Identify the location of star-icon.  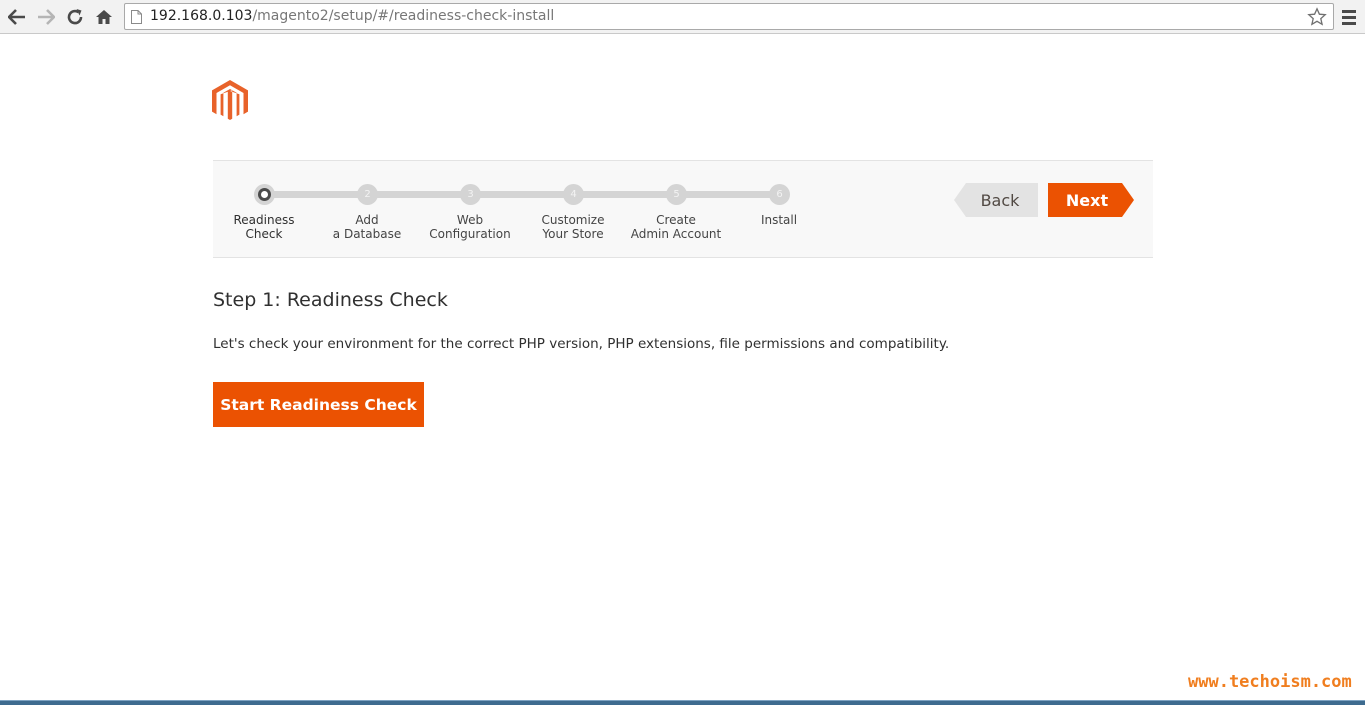
(1317, 17).